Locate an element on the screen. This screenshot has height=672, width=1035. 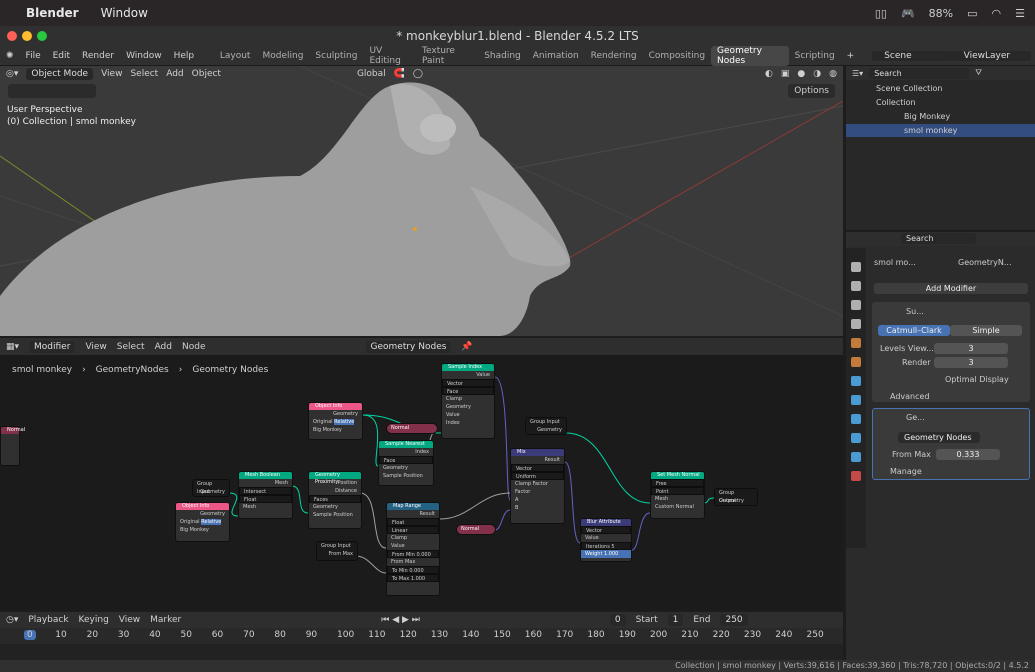
maprange-type-dropdown: Float is located at coordinates (413, 522).